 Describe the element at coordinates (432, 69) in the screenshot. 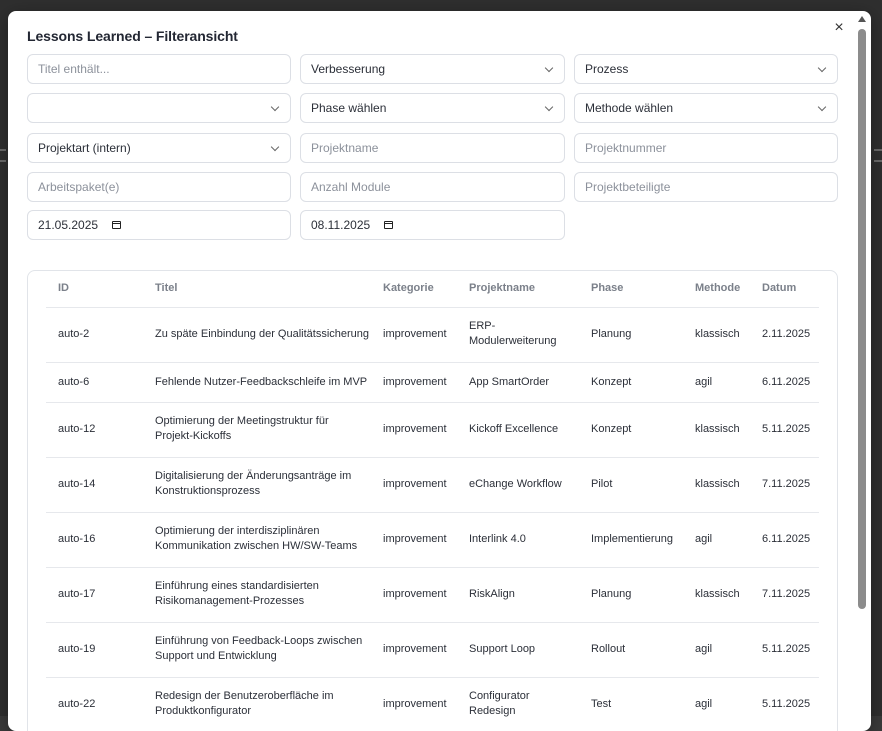

I see `kategorie-select: Verbesserung` at that location.